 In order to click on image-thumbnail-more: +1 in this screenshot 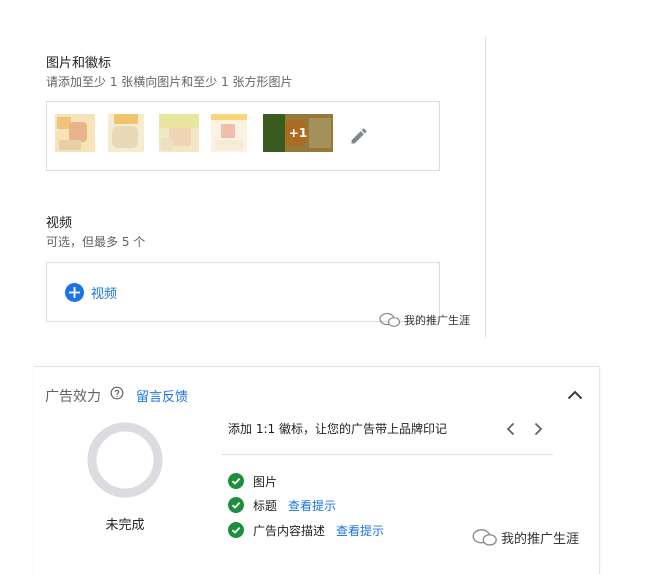, I will do `click(298, 133)`.